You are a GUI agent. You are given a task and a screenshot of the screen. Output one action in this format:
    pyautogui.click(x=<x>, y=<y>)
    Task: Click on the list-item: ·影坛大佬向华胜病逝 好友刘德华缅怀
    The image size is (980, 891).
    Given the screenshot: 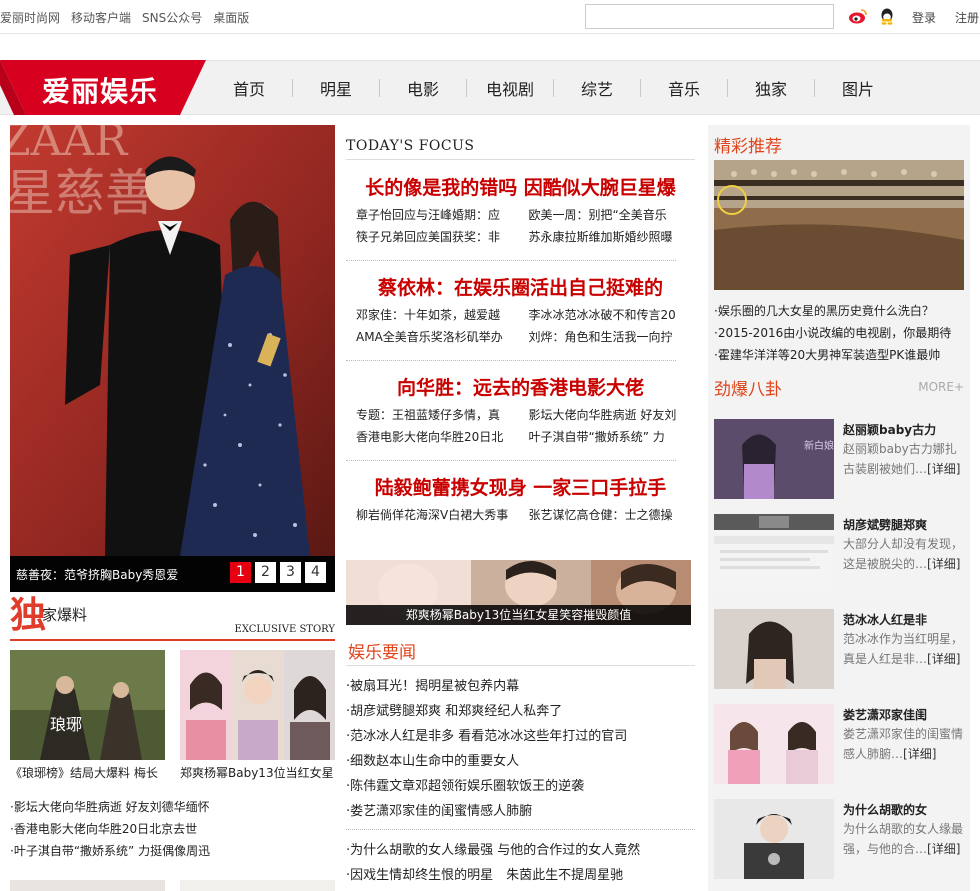 What is the action you would take?
    pyautogui.click(x=172, y=807)
    